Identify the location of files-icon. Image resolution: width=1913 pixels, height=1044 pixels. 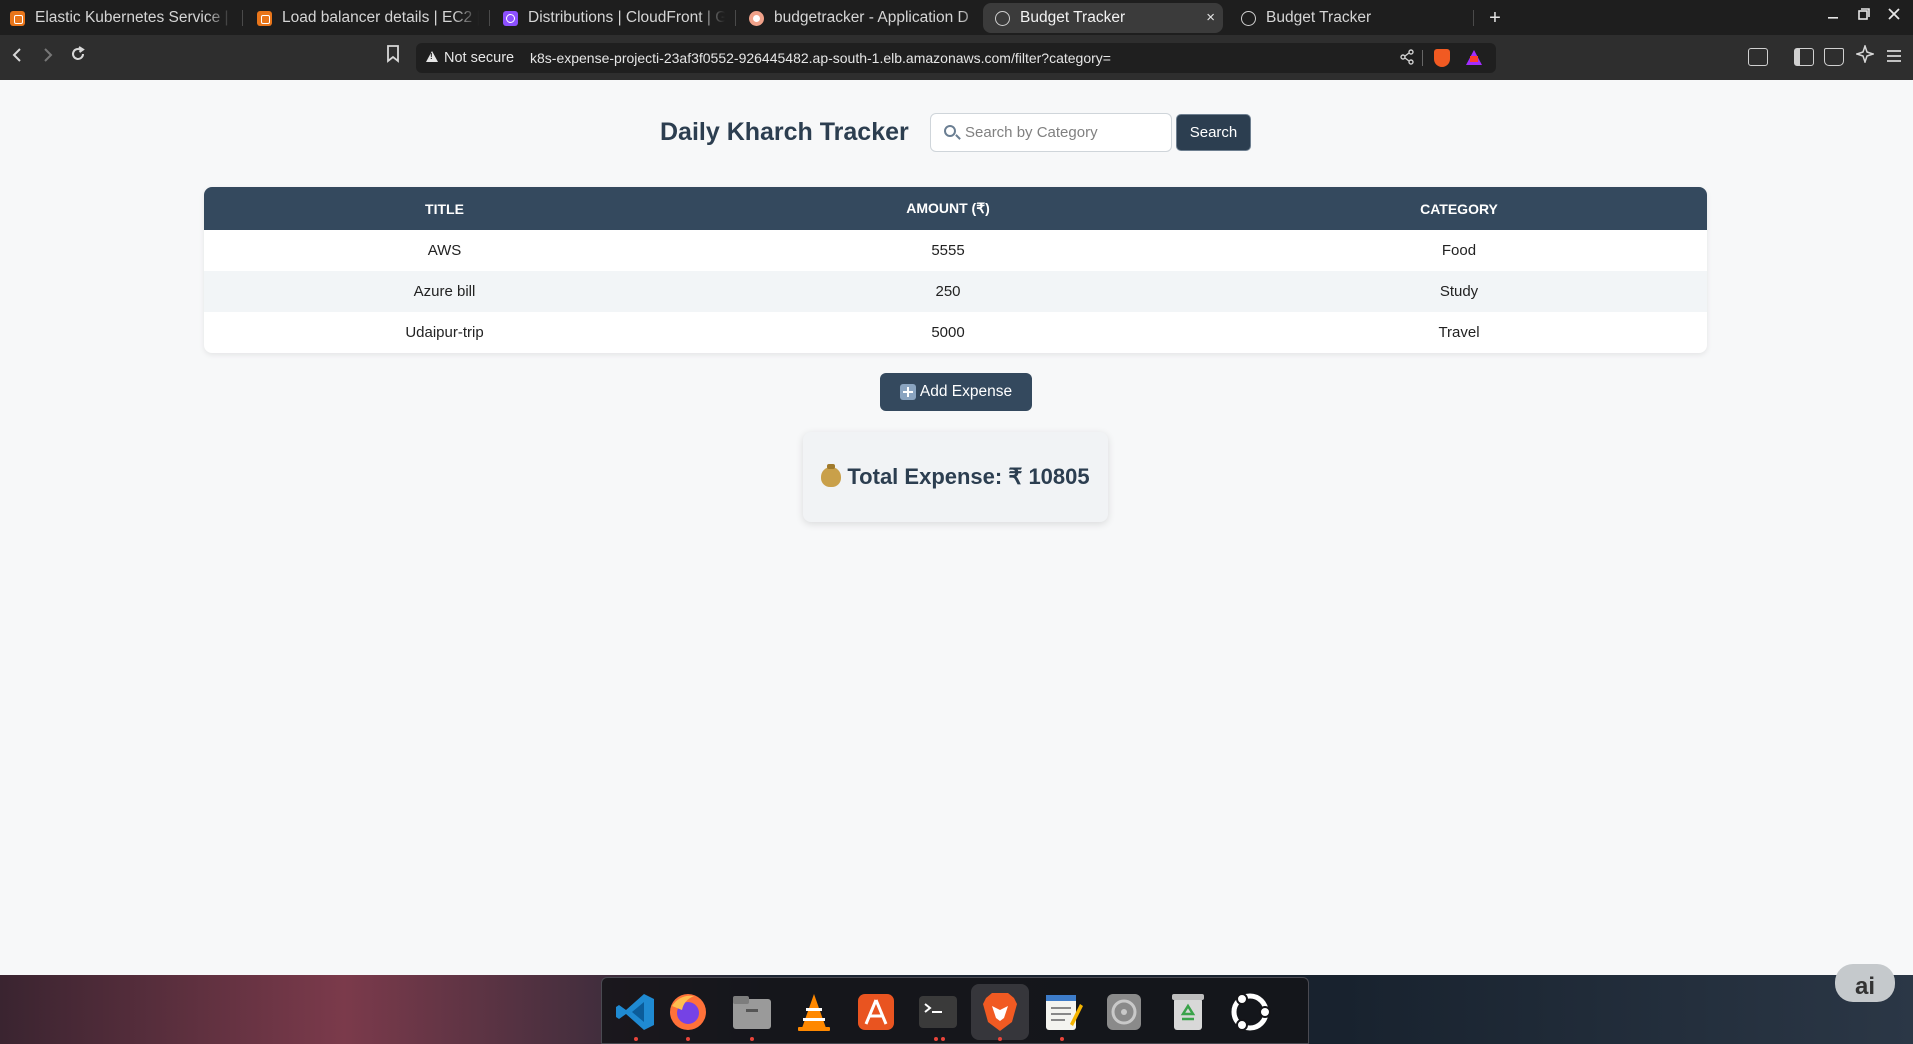
(752, 1012).